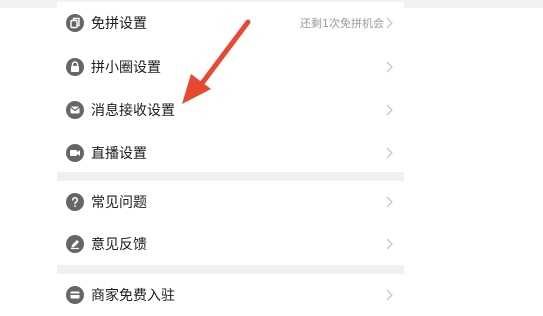  What do you see at coordinates (119, 24) in the screenshot?
I see `settings-row-label: 免拼设置` at bounding box center [119, 24].